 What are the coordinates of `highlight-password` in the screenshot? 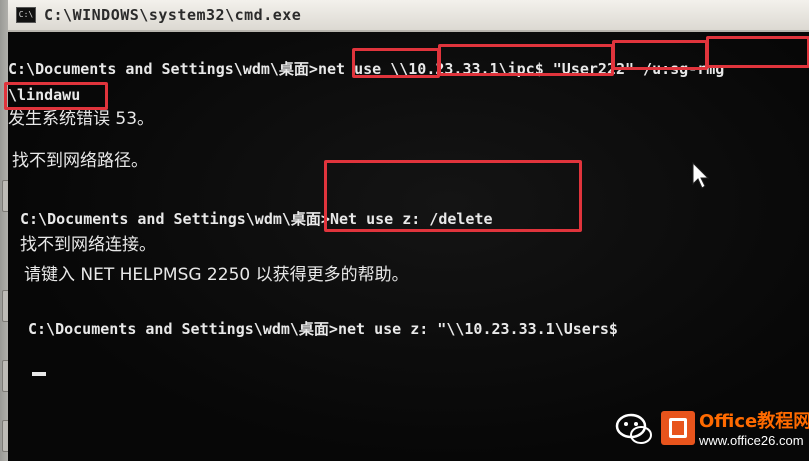 It's located at (660, 55).